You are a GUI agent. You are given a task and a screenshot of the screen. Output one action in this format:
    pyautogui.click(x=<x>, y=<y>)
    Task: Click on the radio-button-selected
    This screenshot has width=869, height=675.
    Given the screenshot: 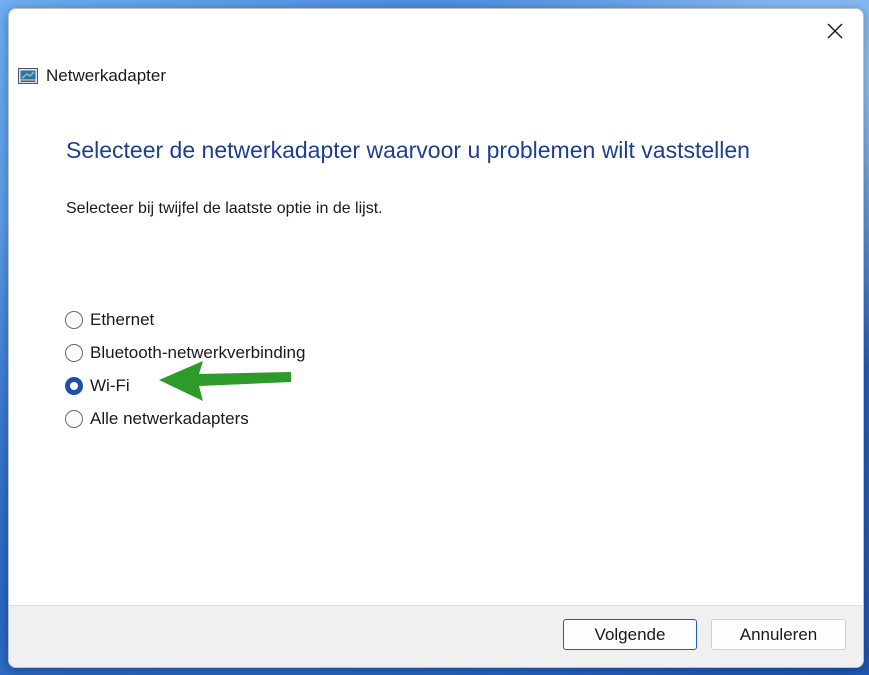 What is the action you would take?
    pyautogui.click(x=74, y=385)
    